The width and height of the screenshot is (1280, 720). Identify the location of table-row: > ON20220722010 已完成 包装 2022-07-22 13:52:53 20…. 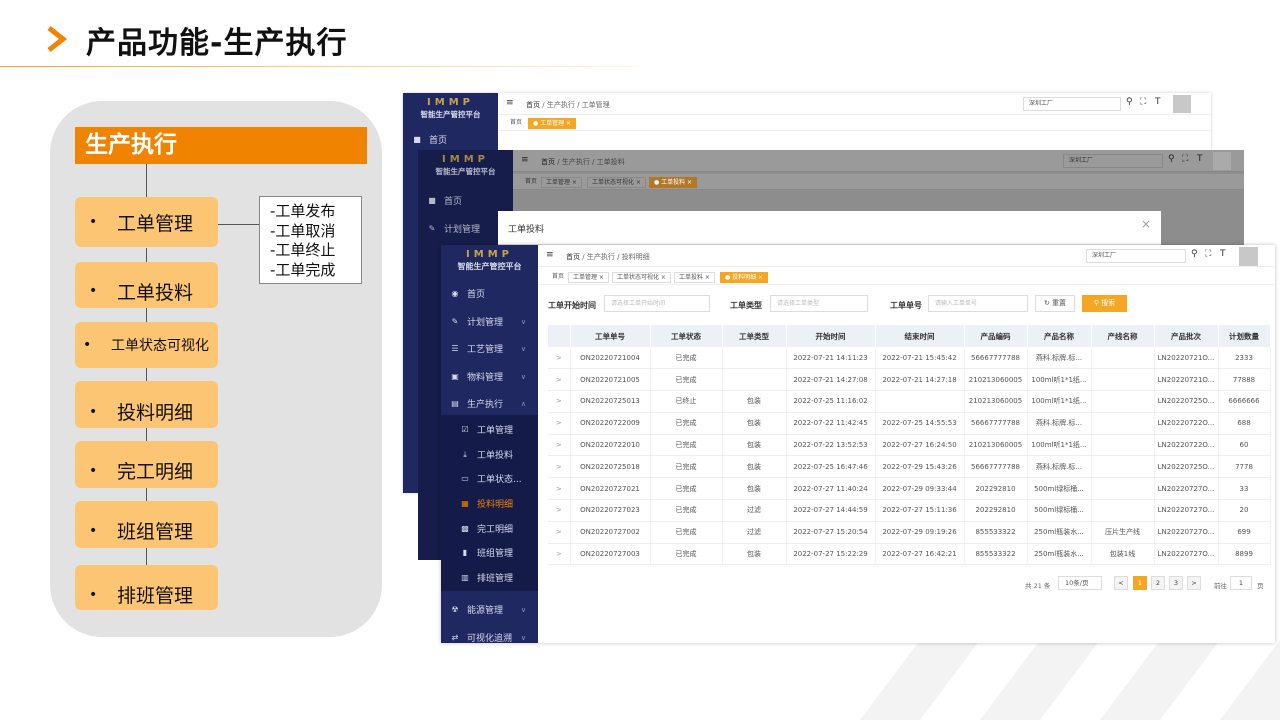
(909, 445).